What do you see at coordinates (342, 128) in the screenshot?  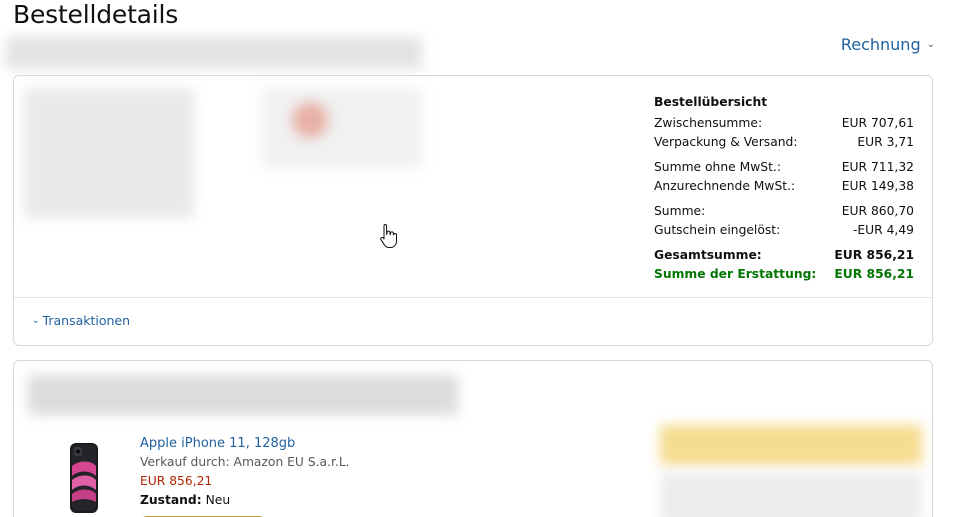 I see `redacted-payment` at bounding box center [342, 128].